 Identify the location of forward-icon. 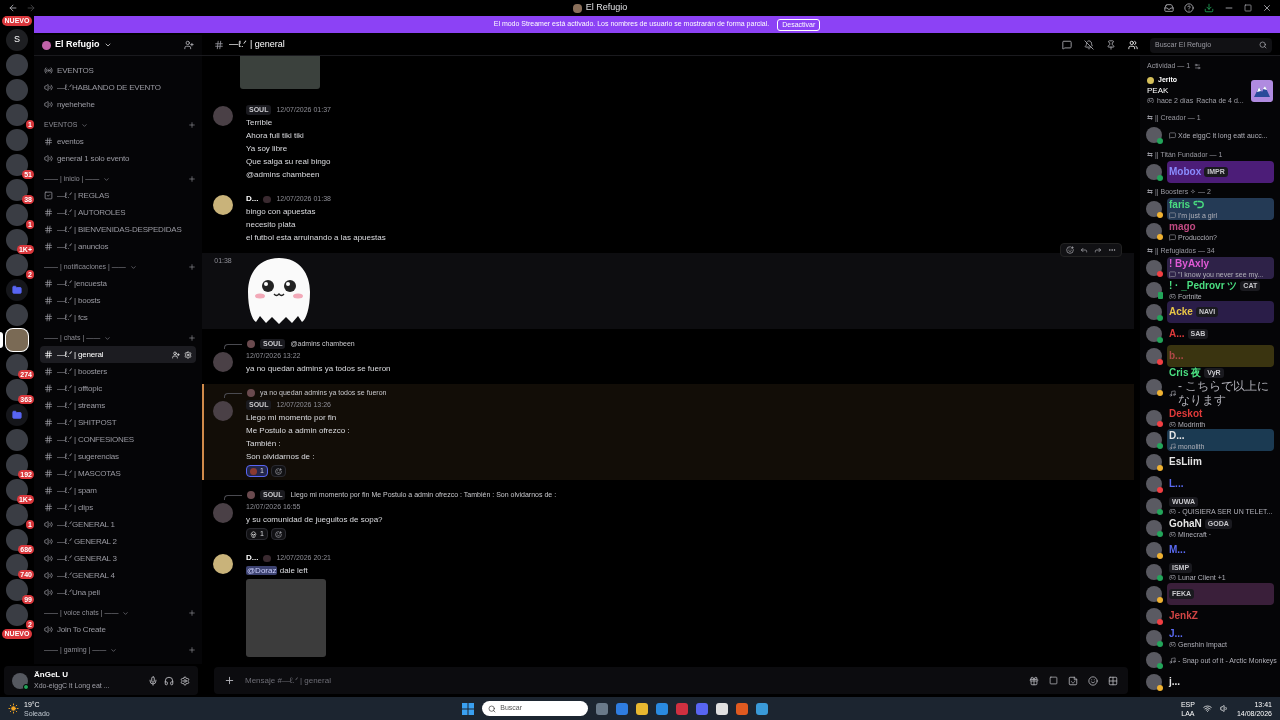
(1098, 250).